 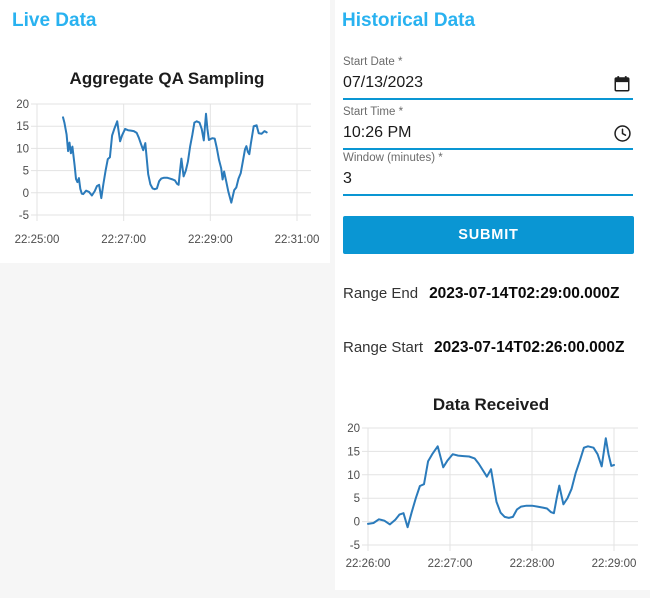 What do you see at coordinates (524, 293) in the screenshot?
I see `range-end-value: 2023-07-14T02:29:00.000Z` at bounding box center [524, 293].